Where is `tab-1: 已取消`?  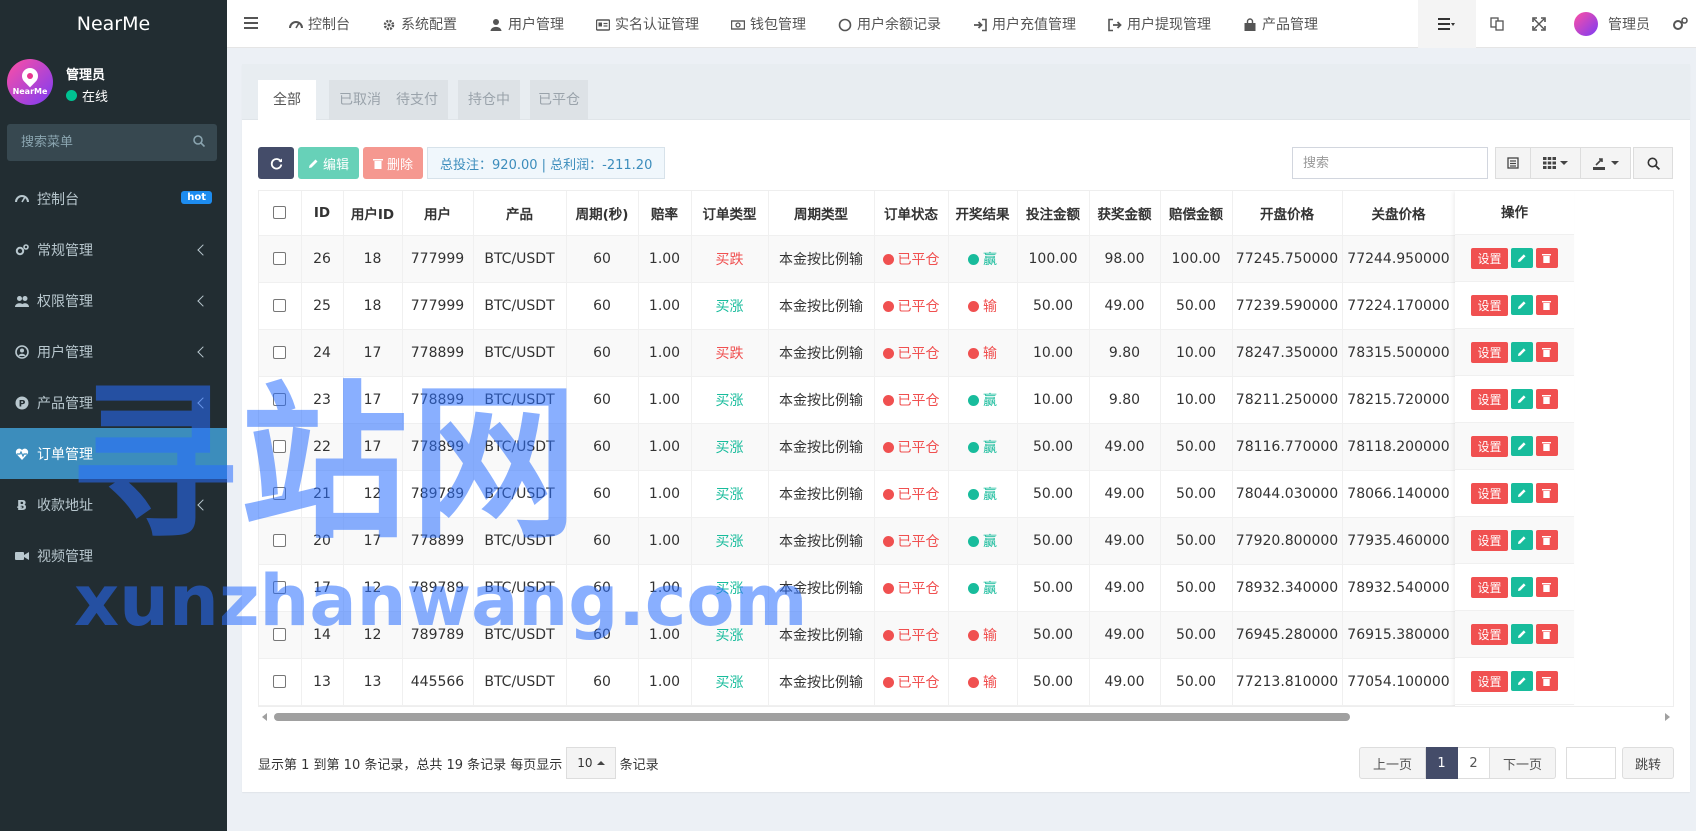
tab-1: 已取消 is located at coordinates (360, 100).